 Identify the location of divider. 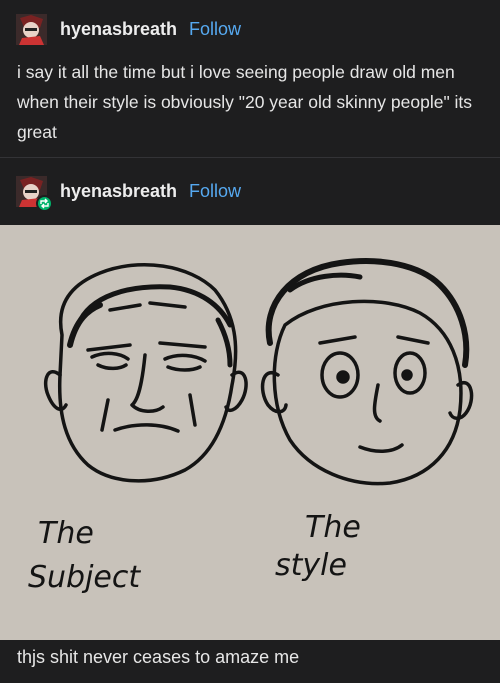
(250, 157).